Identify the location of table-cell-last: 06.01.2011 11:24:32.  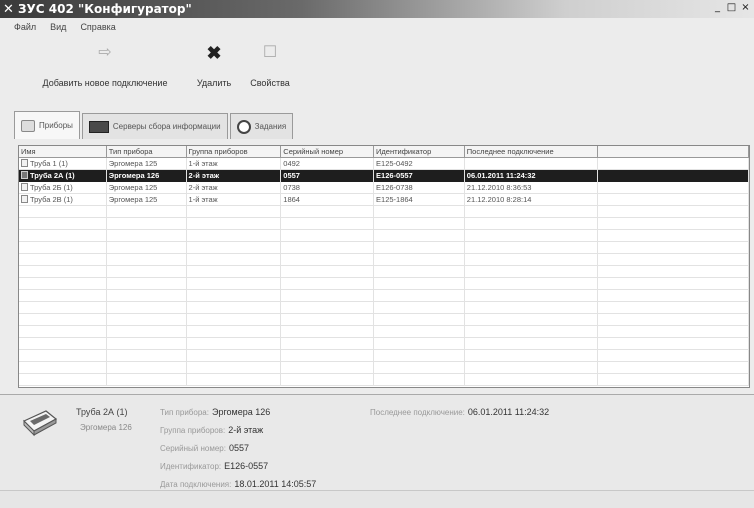
(531, 176).